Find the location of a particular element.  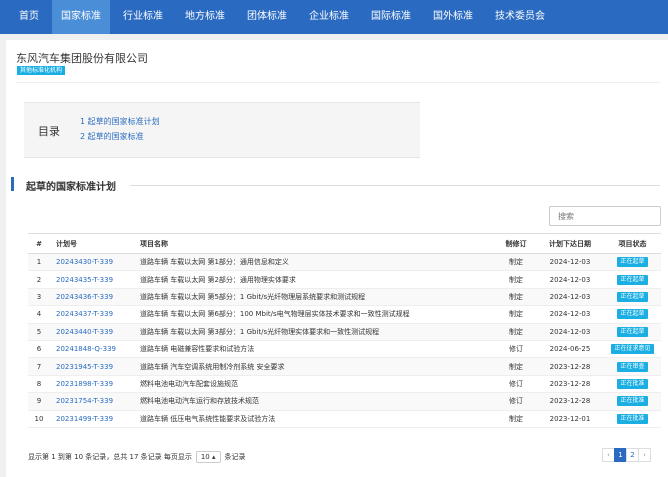

col-header-revision: 制修订 is located at coordinates (516, 243).